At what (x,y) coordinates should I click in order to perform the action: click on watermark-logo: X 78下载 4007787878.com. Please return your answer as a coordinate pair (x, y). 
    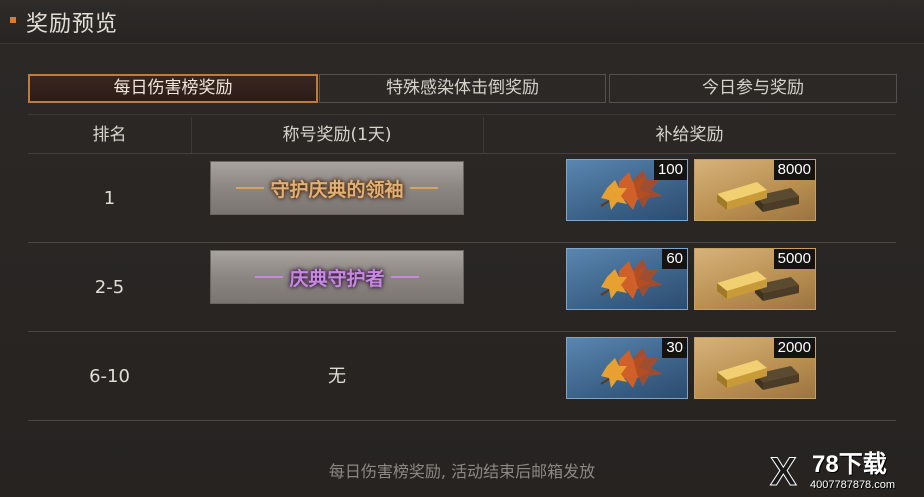
    Looking at the image, I should click on (845, 472).